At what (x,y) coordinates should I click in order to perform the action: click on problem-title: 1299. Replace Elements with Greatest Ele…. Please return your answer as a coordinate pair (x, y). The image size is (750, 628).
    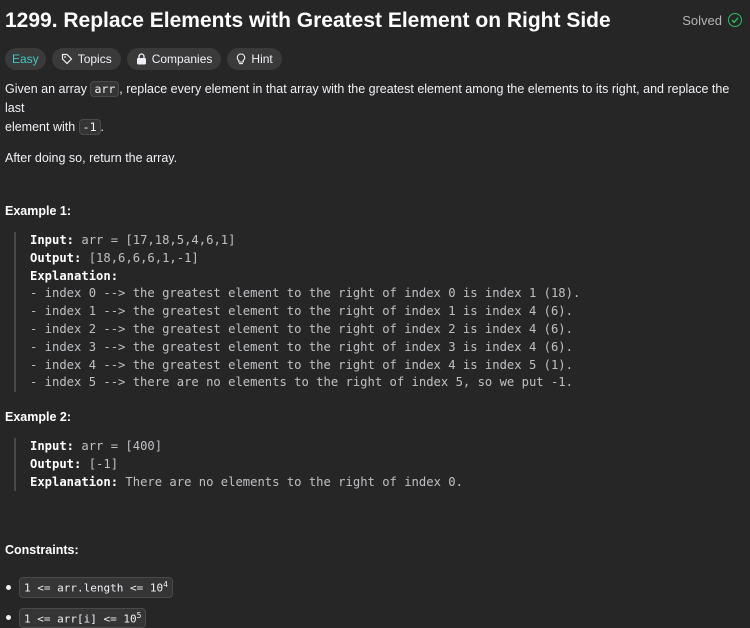
    Looking at the image, I should click on (308, 21).